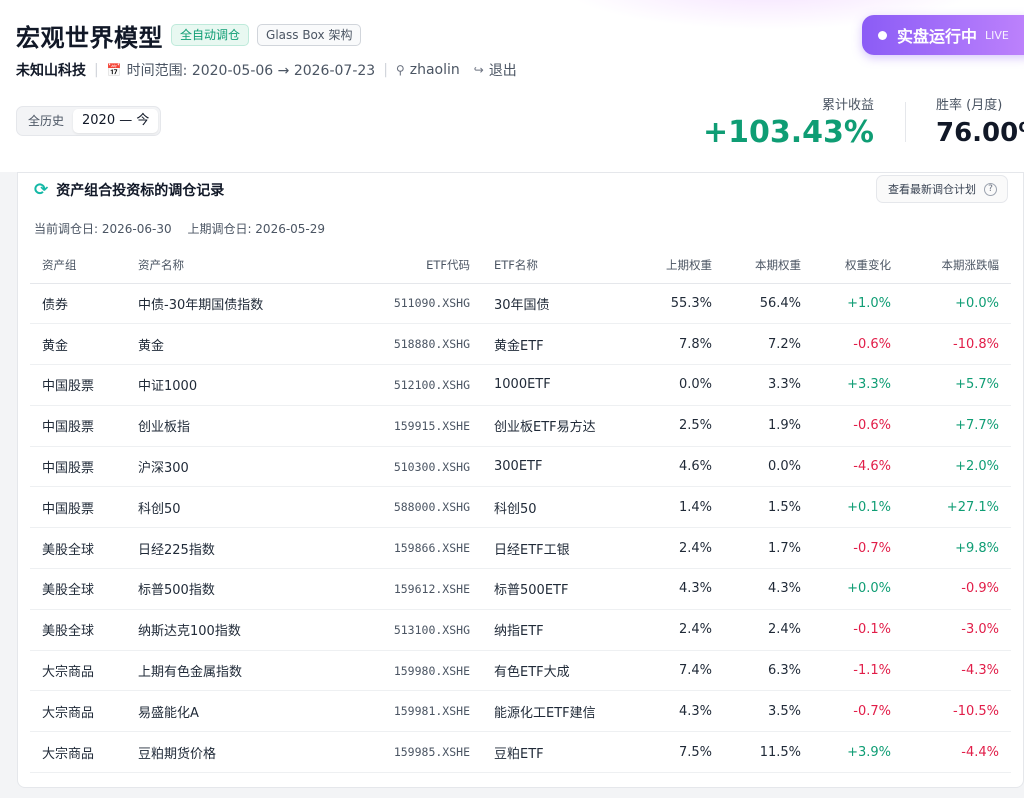 This screenshot has width=1024, height=798. Describe the element at coordinates (680, 507) in the screenshot. I see `cell-prev: 1.4%` at that location.